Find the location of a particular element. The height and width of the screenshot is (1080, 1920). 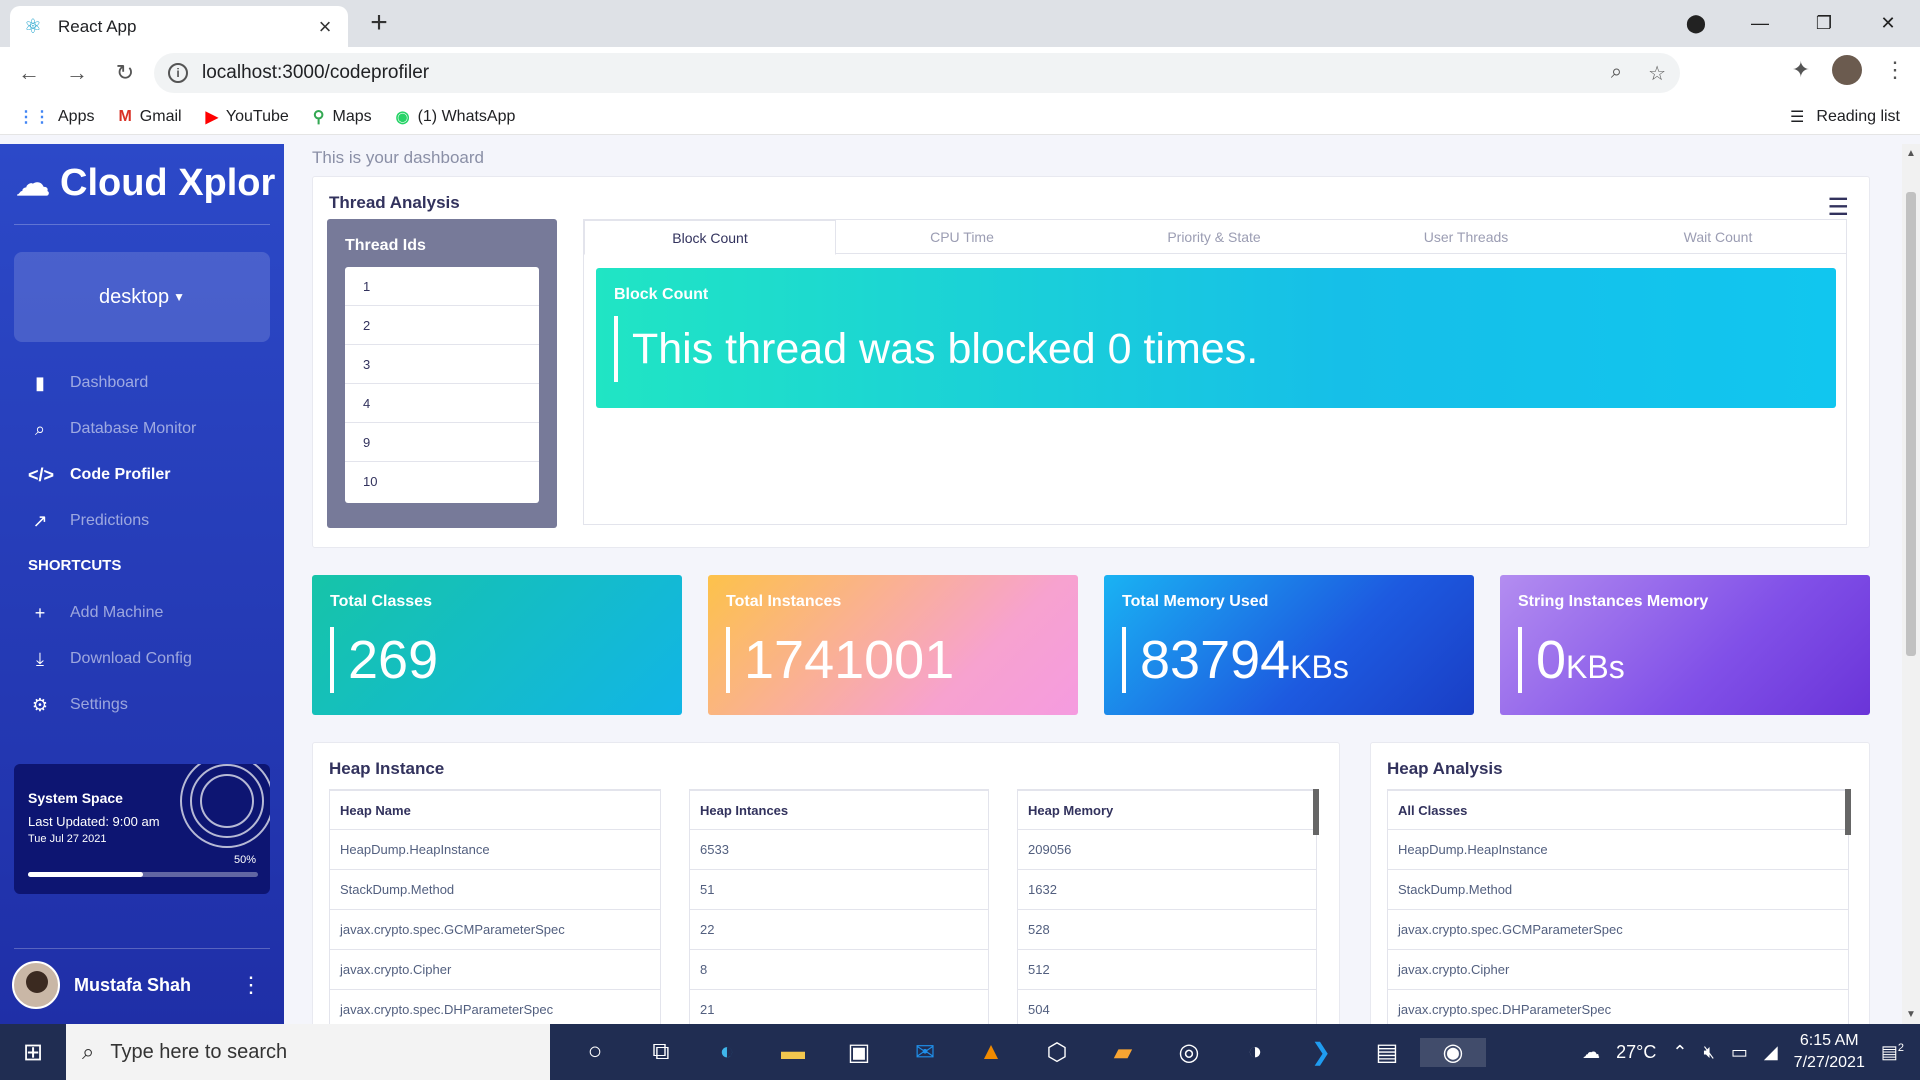

sidebar-item-code-profiler: </> Code Profiler is located at coordinates (142, 475).